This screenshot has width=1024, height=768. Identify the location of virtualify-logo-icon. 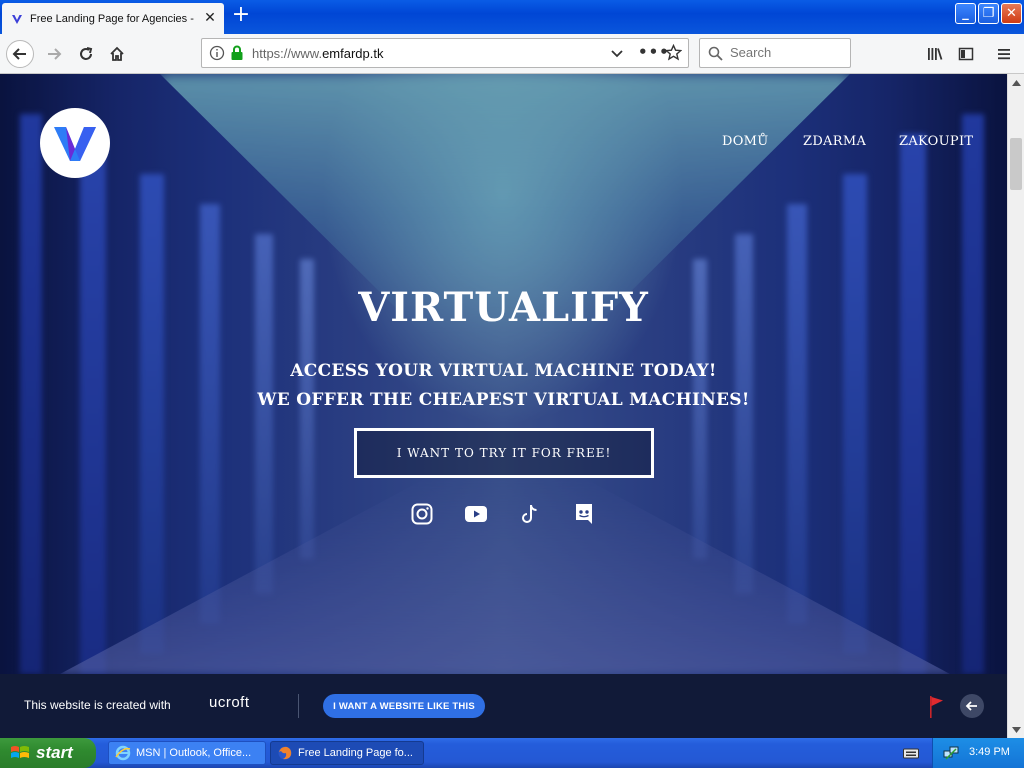
(75, 144).